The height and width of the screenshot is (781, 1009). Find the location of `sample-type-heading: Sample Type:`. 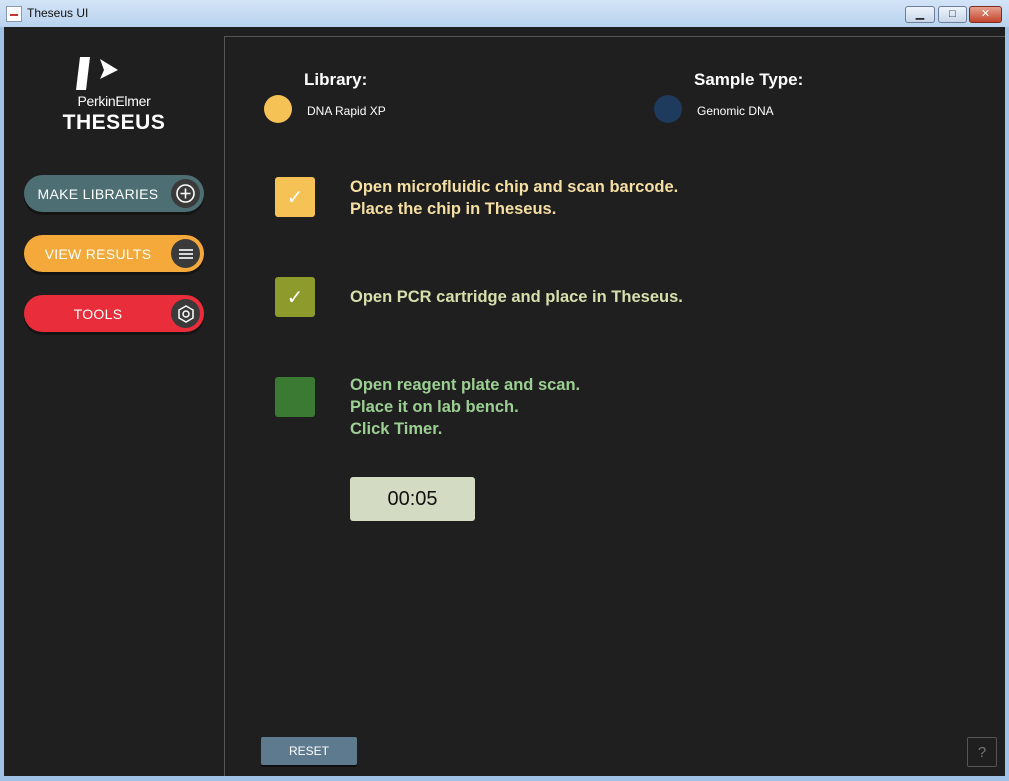

sample-type-heading: Sample Type: is located at coordinates (749, 79).